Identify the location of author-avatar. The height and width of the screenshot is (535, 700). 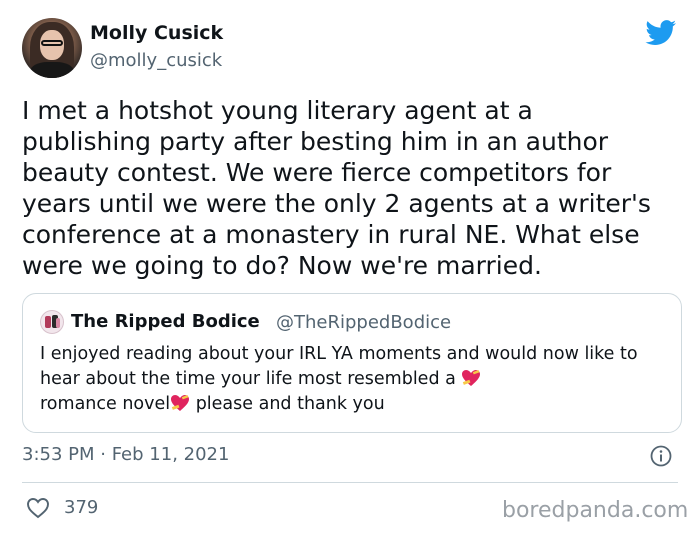
(52, 48).